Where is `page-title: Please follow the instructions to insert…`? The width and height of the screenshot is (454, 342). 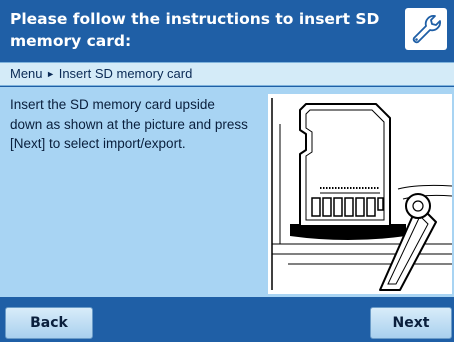
page-title: Please follow the instructions to insert… is located at coordinates (195, 30).